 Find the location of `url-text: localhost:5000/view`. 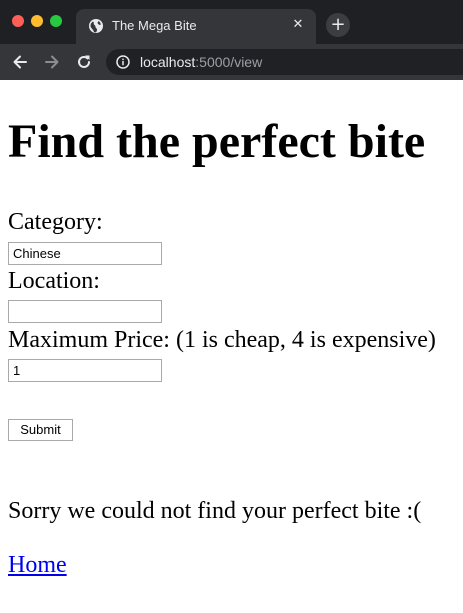

url-text: localhost:5000/view is located at coordinates (201, 62).